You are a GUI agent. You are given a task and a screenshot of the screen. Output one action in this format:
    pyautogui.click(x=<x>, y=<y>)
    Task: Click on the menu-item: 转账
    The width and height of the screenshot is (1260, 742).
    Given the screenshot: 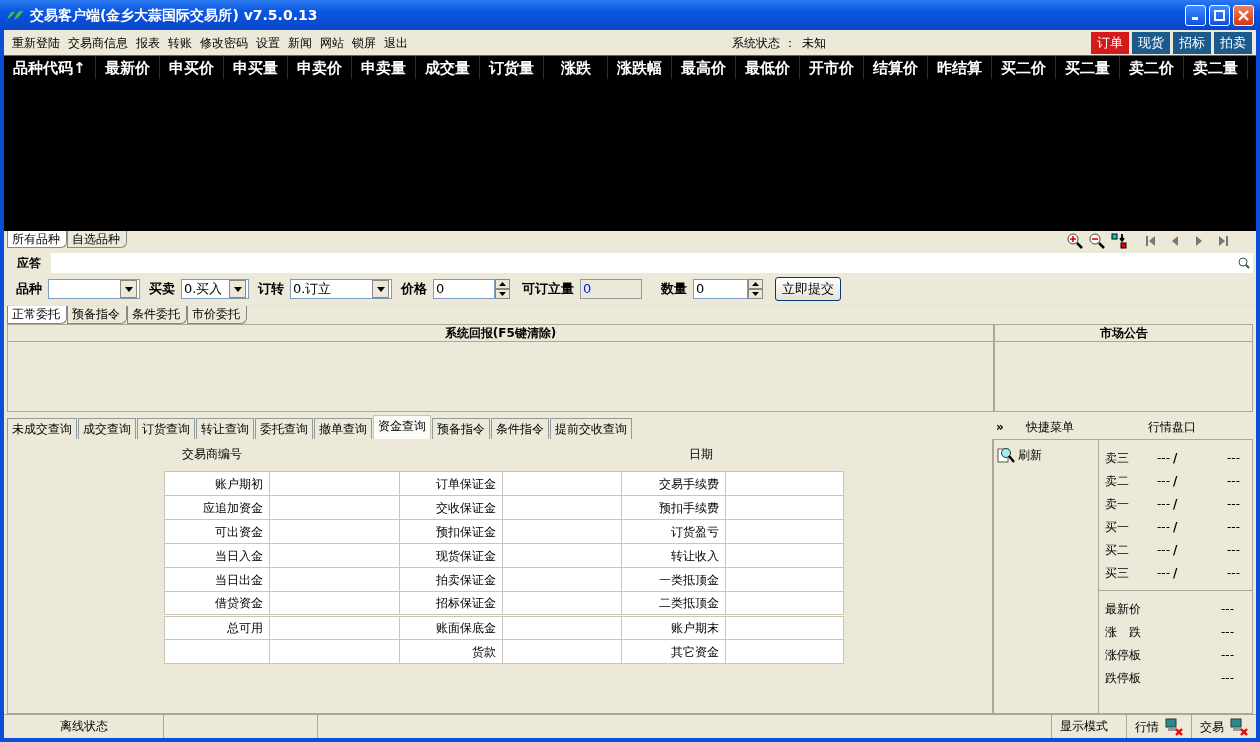 What is the action you would take?
    pyautogui.click(x=180, y=42)
    